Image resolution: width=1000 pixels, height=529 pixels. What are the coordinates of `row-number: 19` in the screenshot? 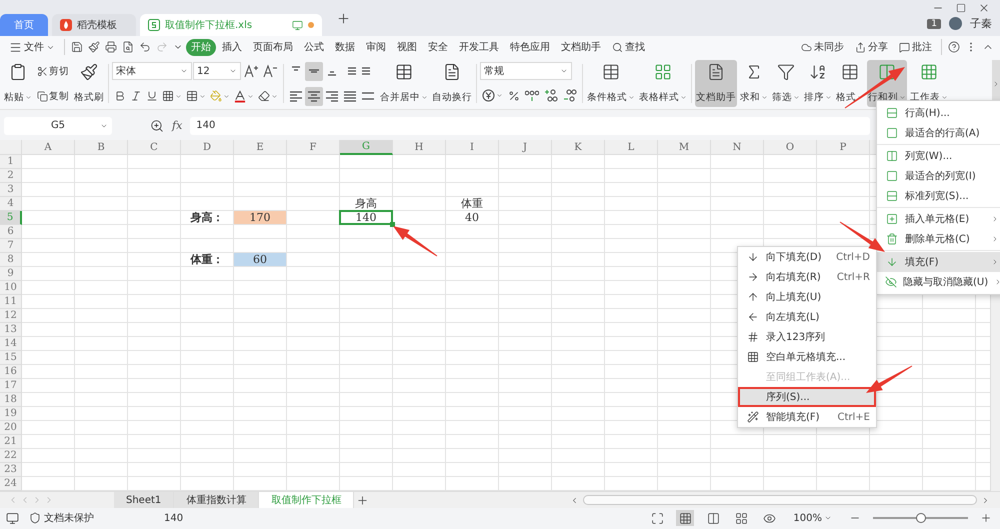 It's located at (11, 414).